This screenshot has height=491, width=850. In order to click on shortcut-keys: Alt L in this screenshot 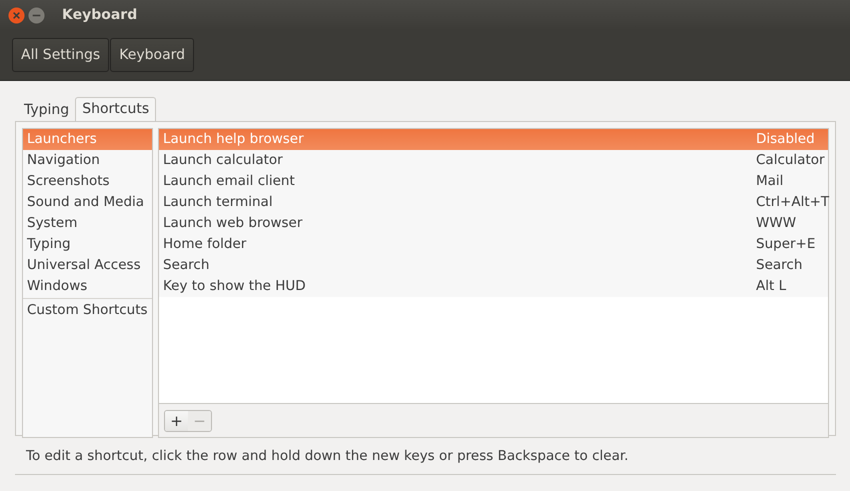, I will do `click(792, 286)`.